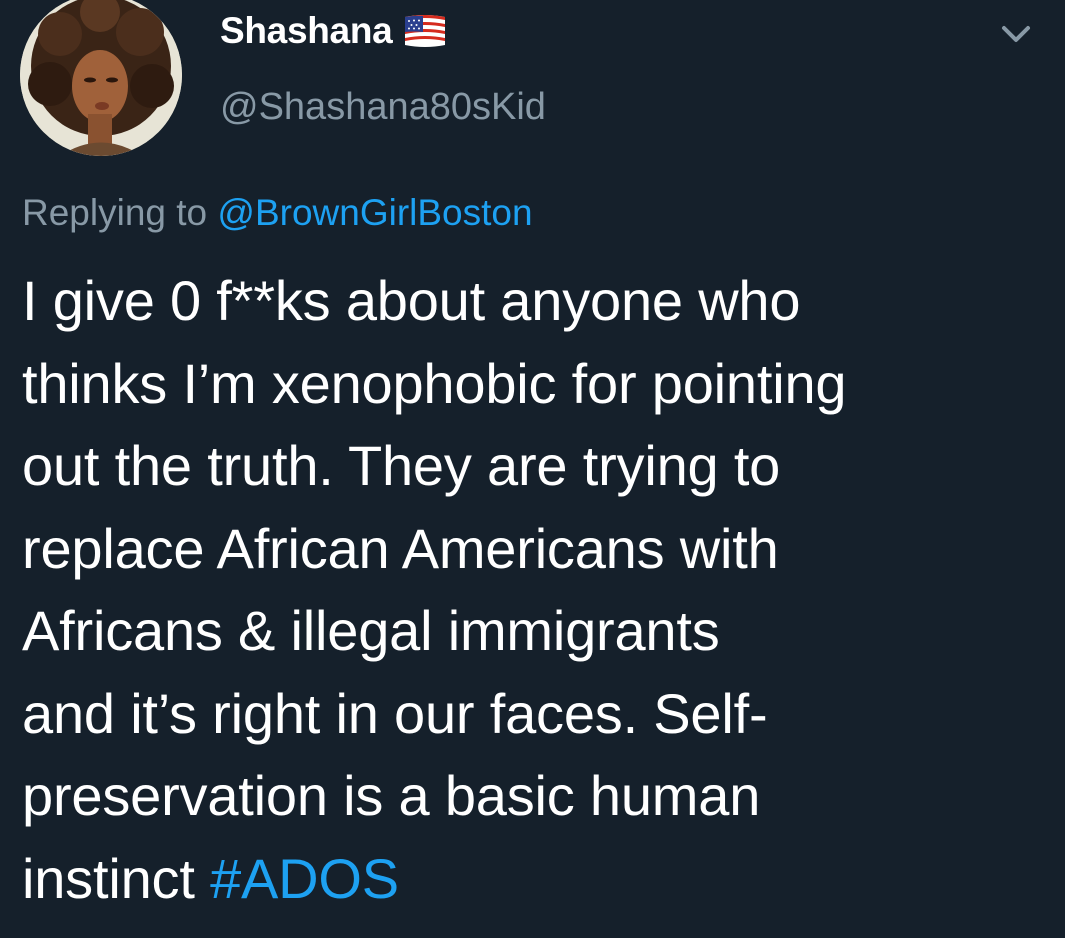 The image size is (1065, 938). What do you see at coordinates (434, 383) in the screenshot?
I see `tweet-text-line: thinks I’m xenophobic for pointing` at bounding box center [434, 383].